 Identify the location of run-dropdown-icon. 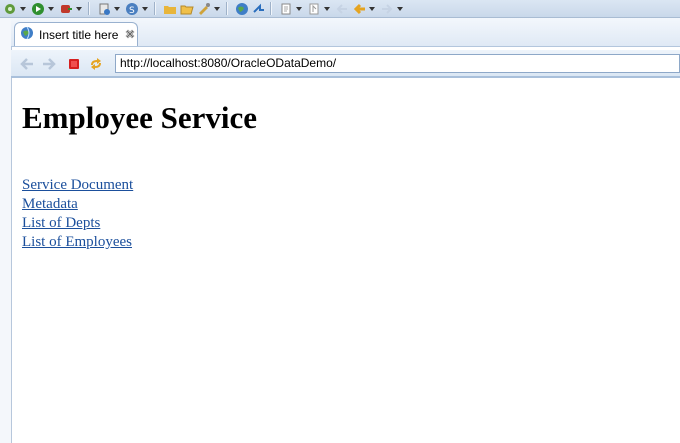
(51, 8).